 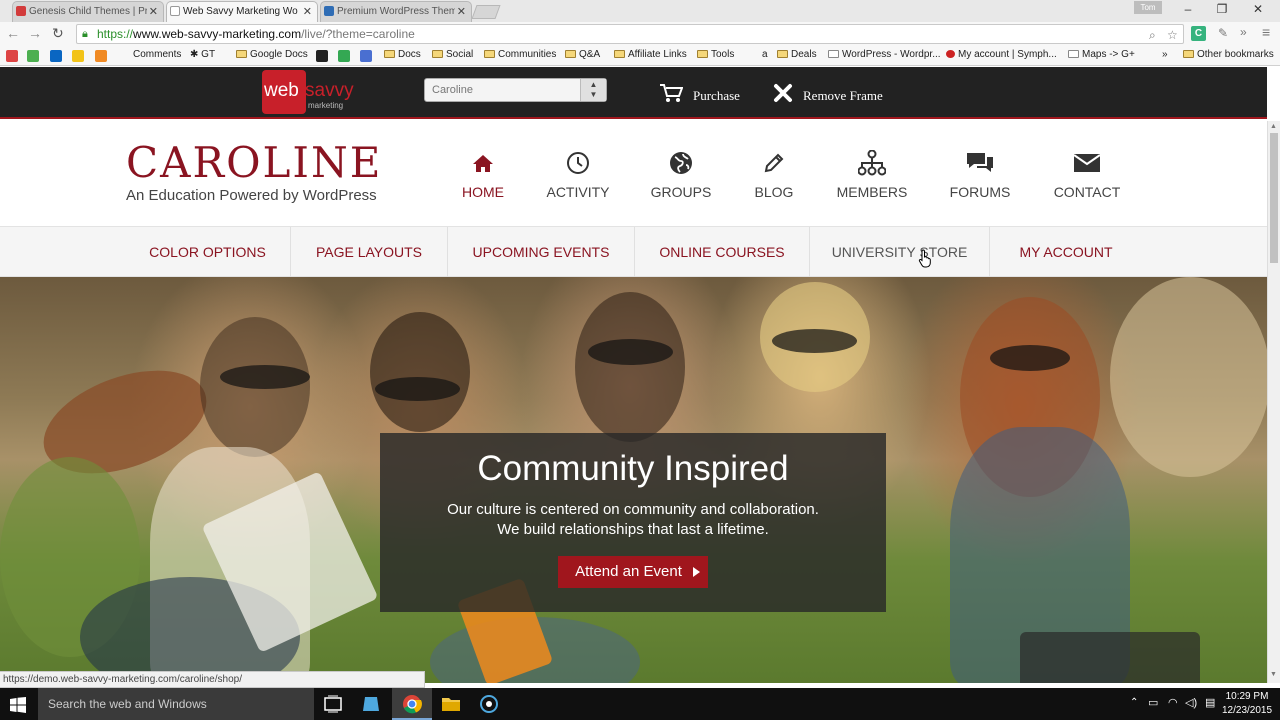 What do you see at coordinates (1243, 32) in the screenshot?
I see `extensions-overflow-icon: »` at bounding box center [1243, 32].